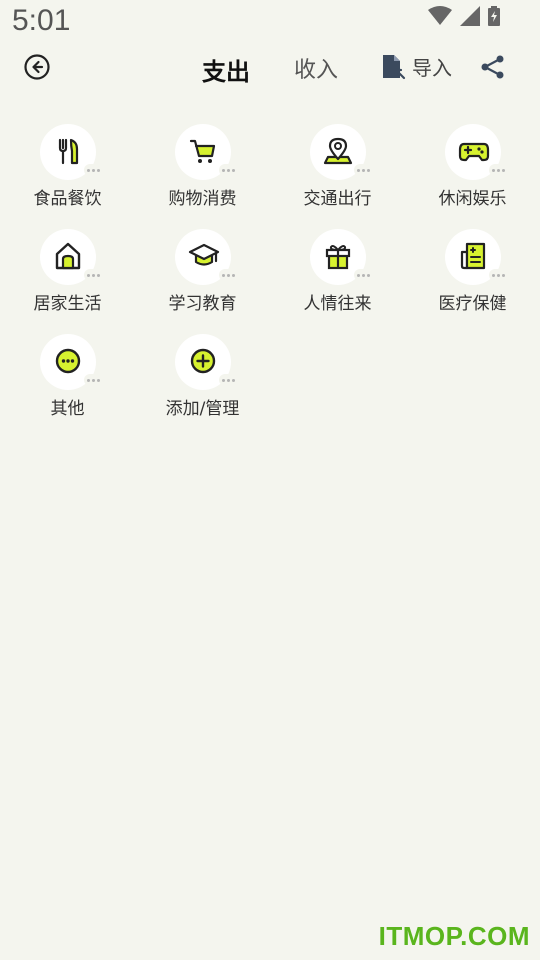 Image resolution: width=540 pixels, height=960 pixels. Describe the element at coordinates (337, 199) in the screenshot. I see `category-label: 交通出行` at that location.